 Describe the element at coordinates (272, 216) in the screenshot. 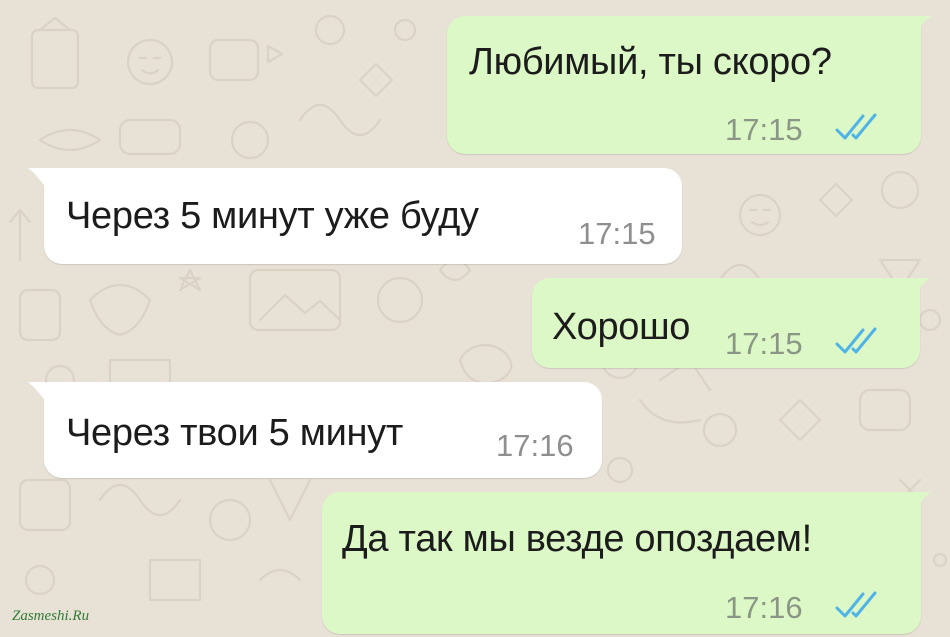

I see `message-text: Через 5 минут уже буду` at that location.